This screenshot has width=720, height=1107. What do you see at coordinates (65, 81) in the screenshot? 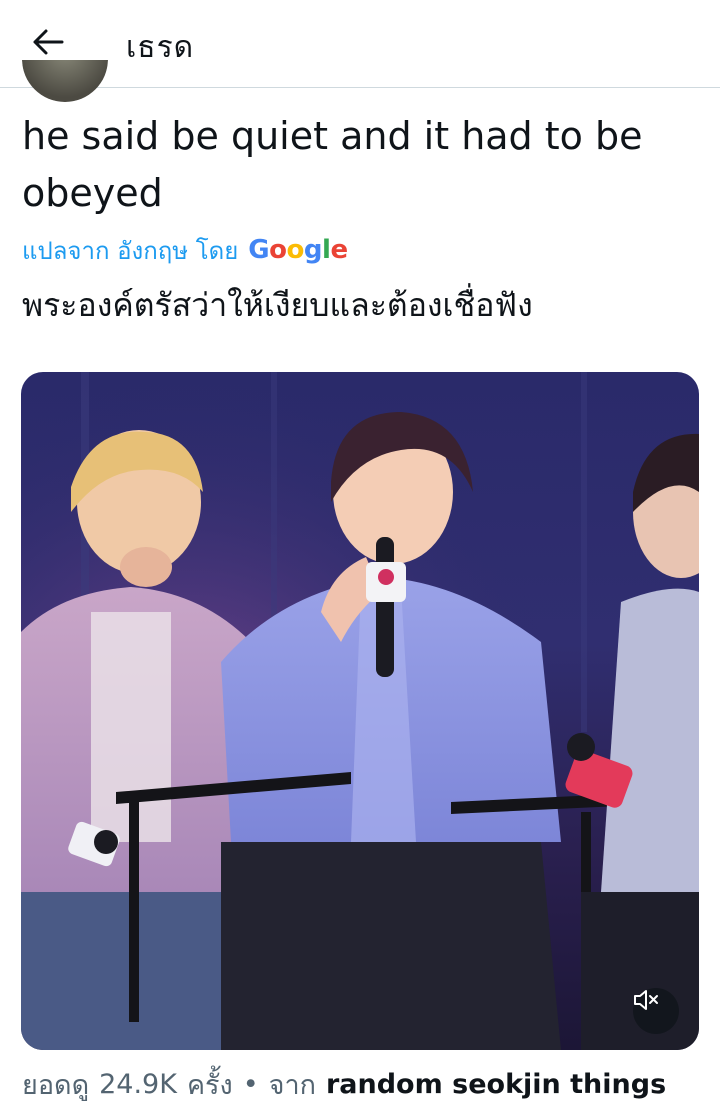
I see `avatar` at bounding box center [65, 81].